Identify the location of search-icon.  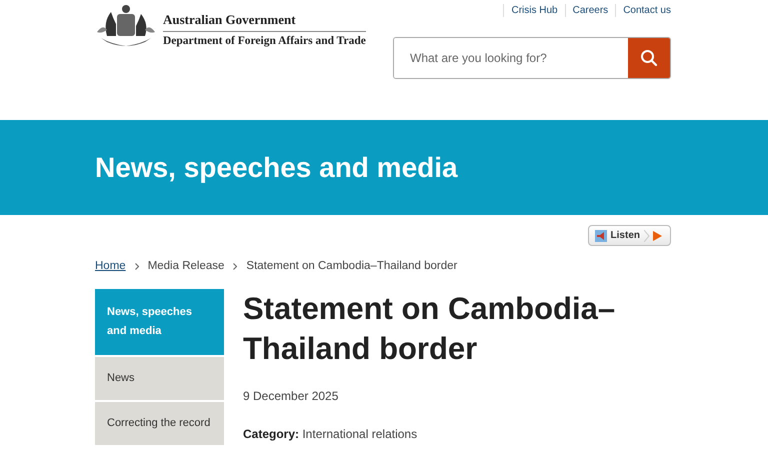
(649, 58).